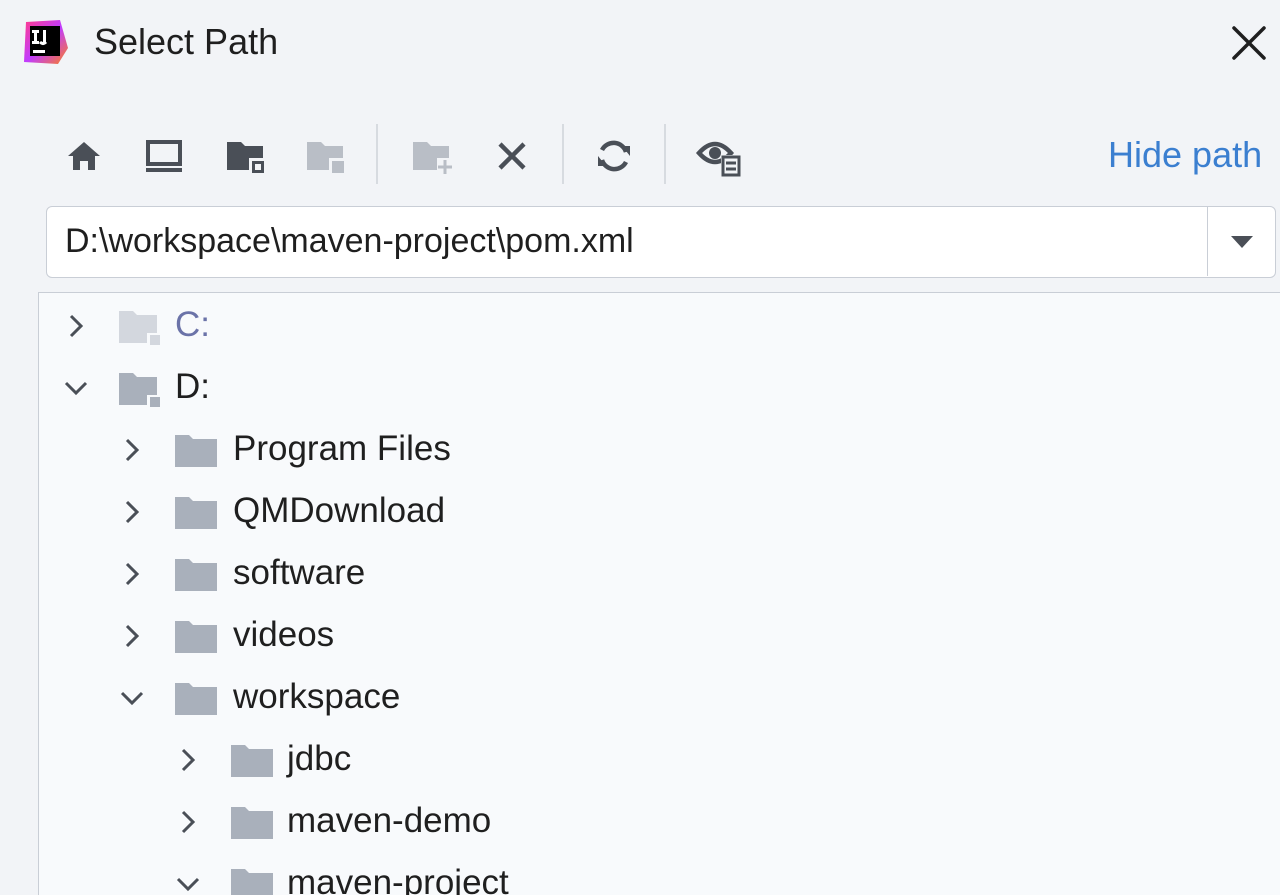 This screenshot has width=1280, height=895. What do you see at coordinates (639, 636) in the screenshot?
I see `tree-item-folder: videos` at bounding box center [639, 636].